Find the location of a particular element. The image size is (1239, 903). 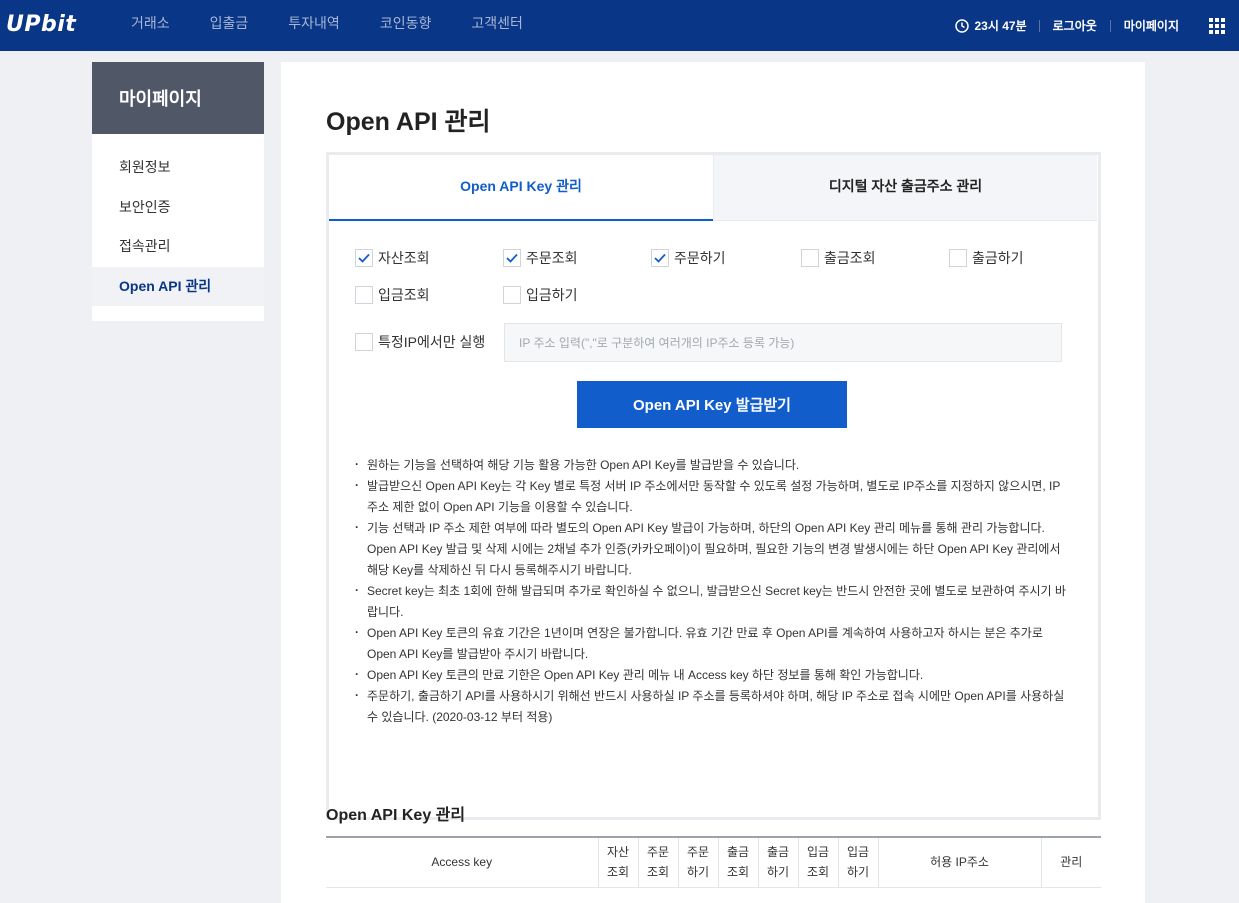

checkbox-ip-only: 특정IP에서만 실행 is located at coordinates (420, 342).